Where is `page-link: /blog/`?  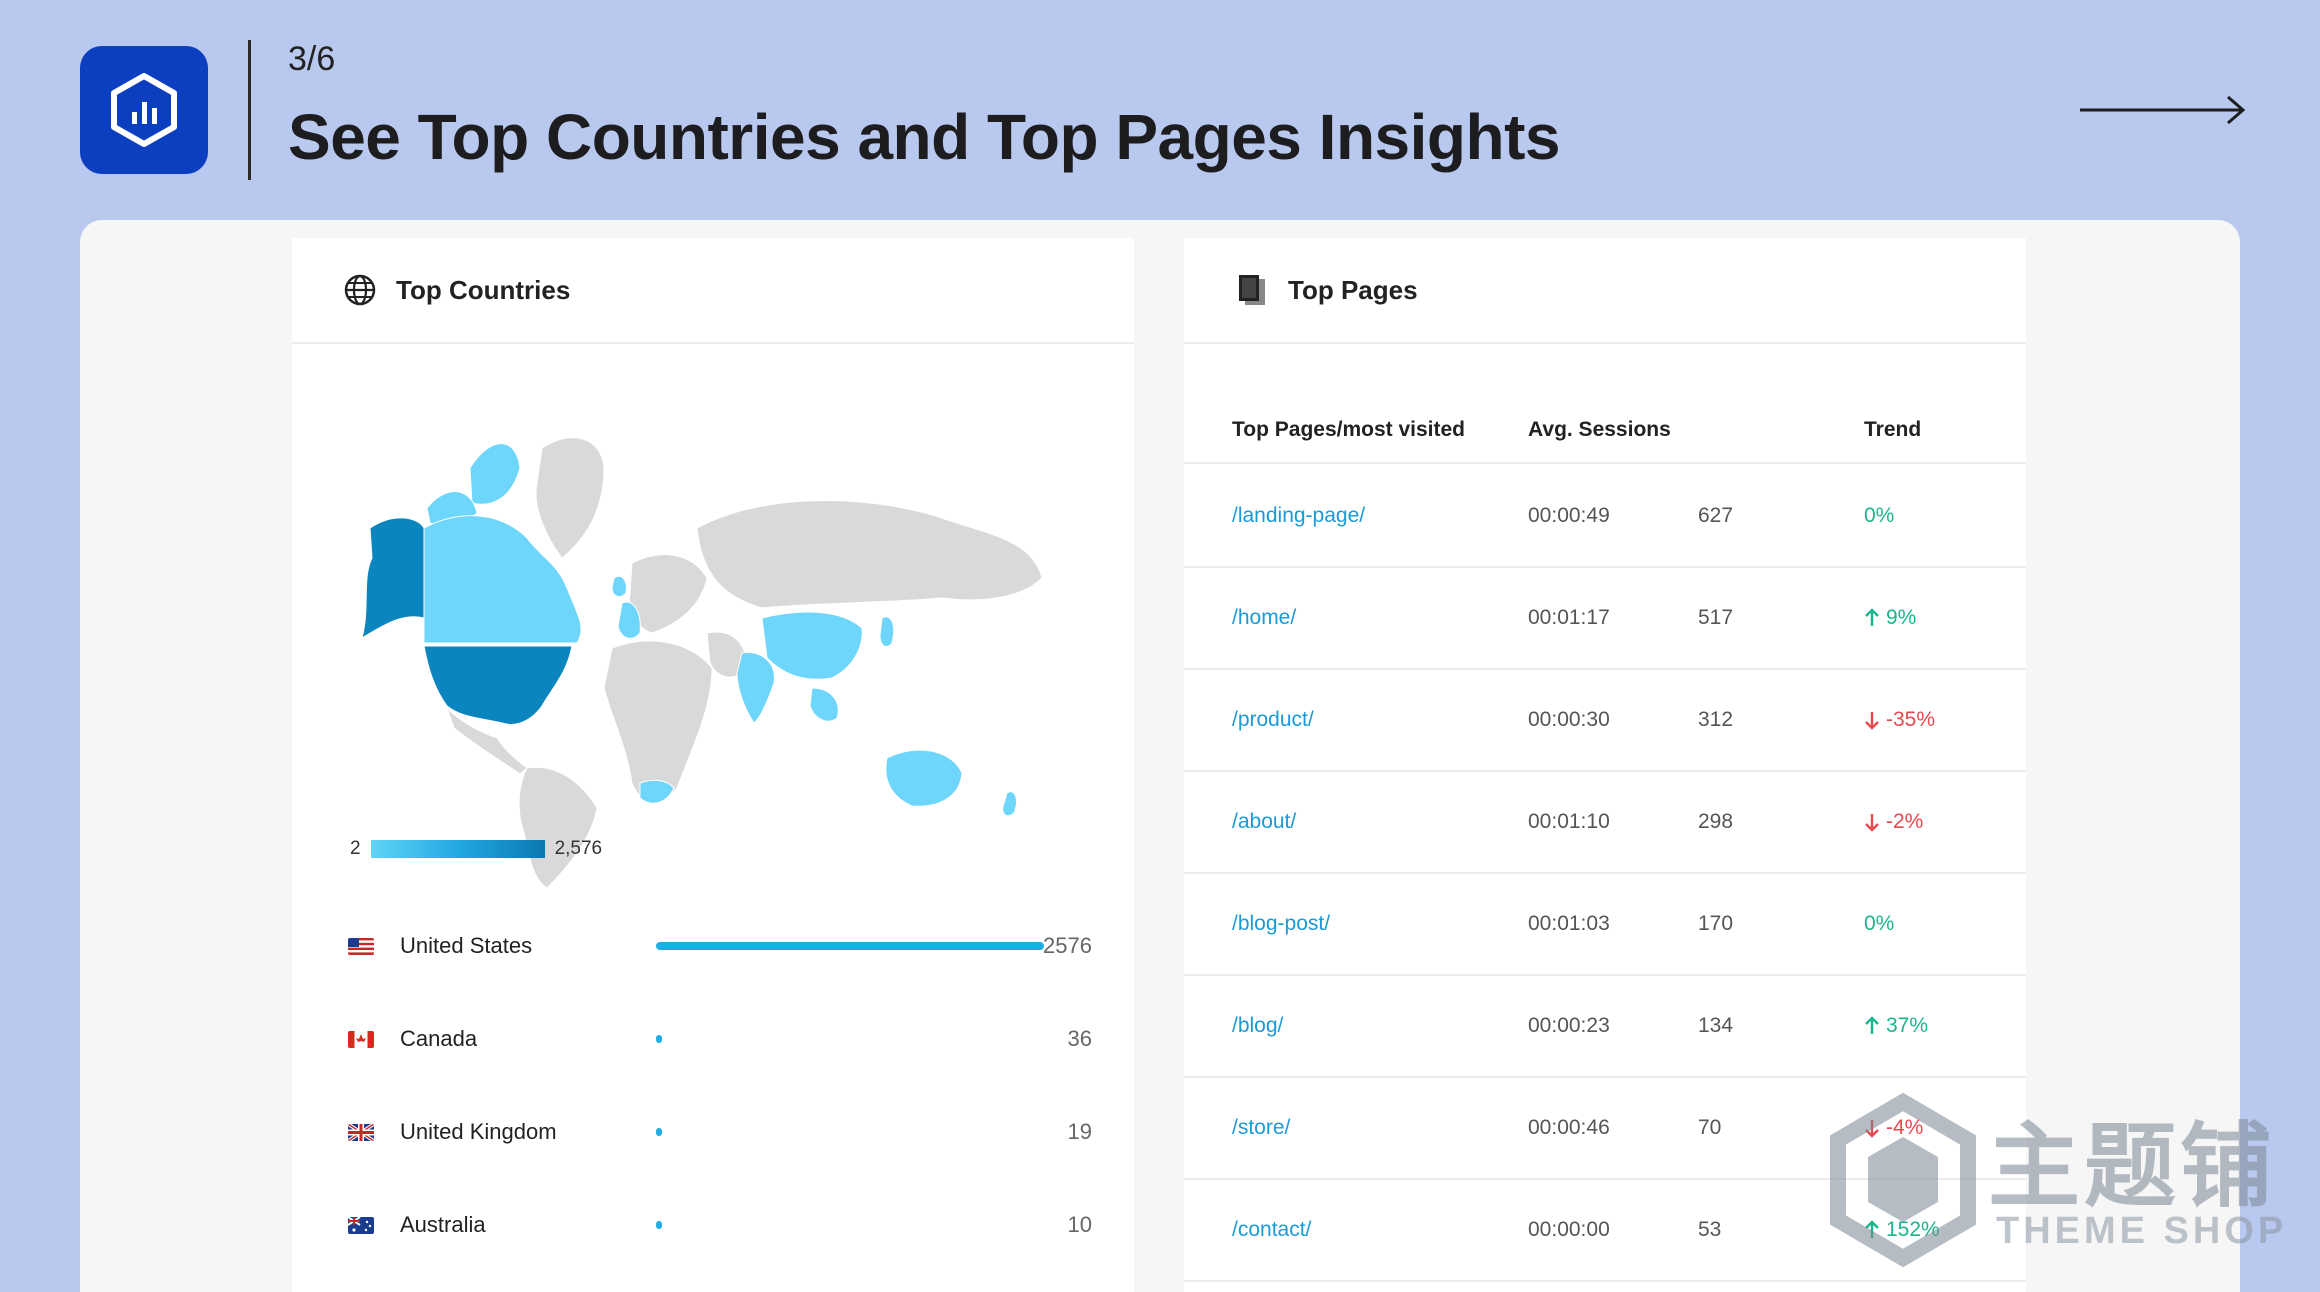
page-link: /blog/ is located at coordinates (1257, 1026).